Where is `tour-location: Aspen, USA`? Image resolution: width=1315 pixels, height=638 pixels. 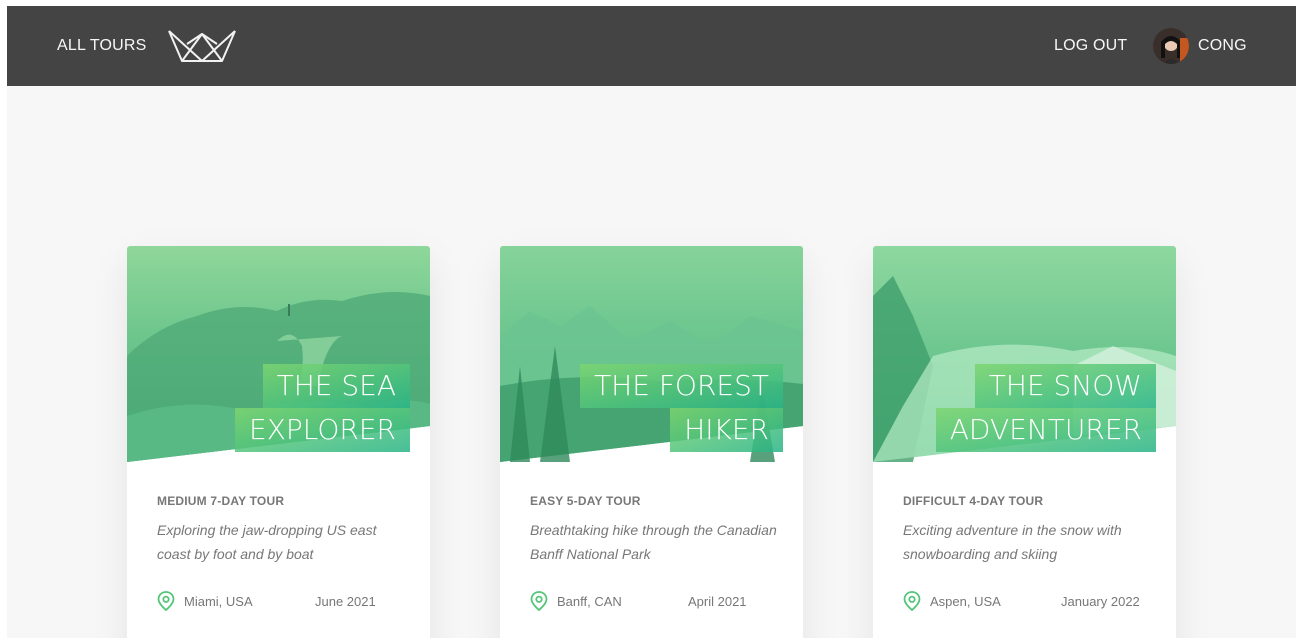 tour-location: Aspen, USA is located at coordinates (952, 601).